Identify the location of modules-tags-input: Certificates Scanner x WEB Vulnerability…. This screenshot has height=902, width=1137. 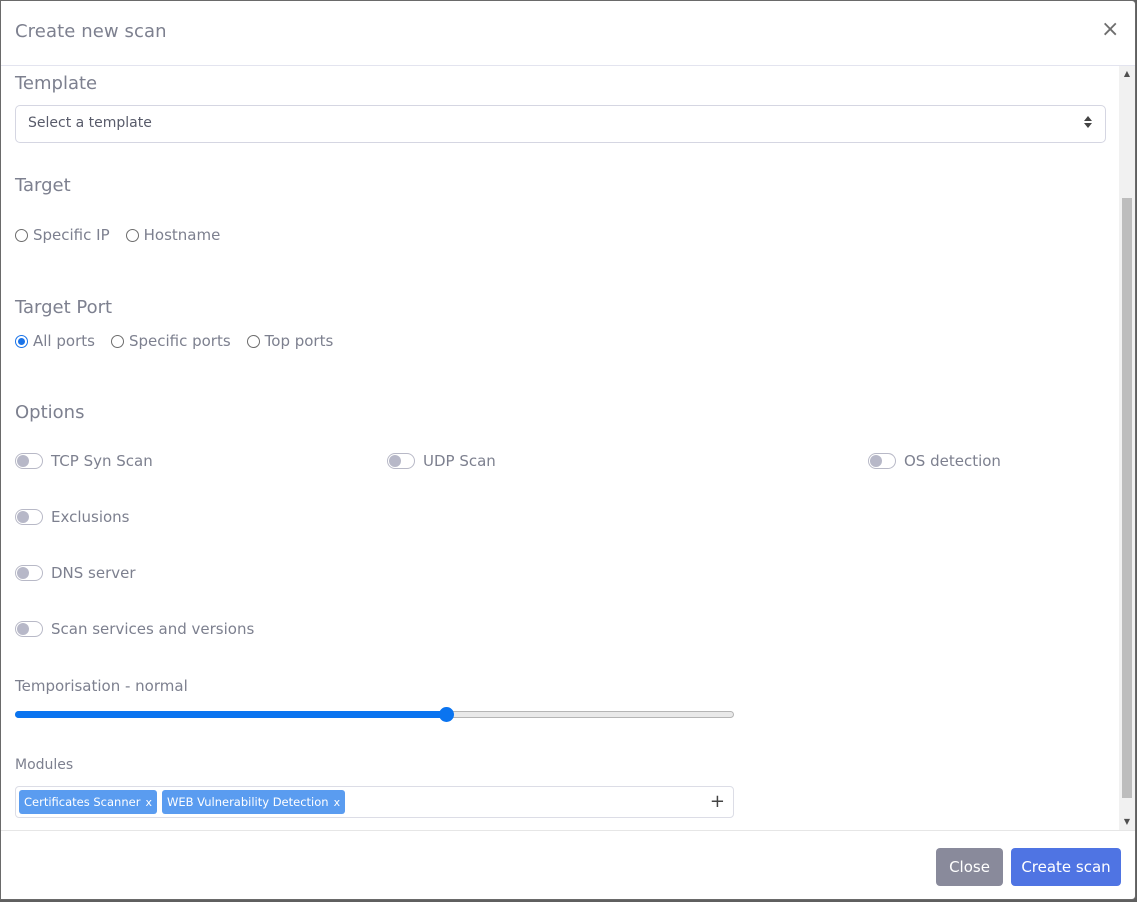
(374, 802).